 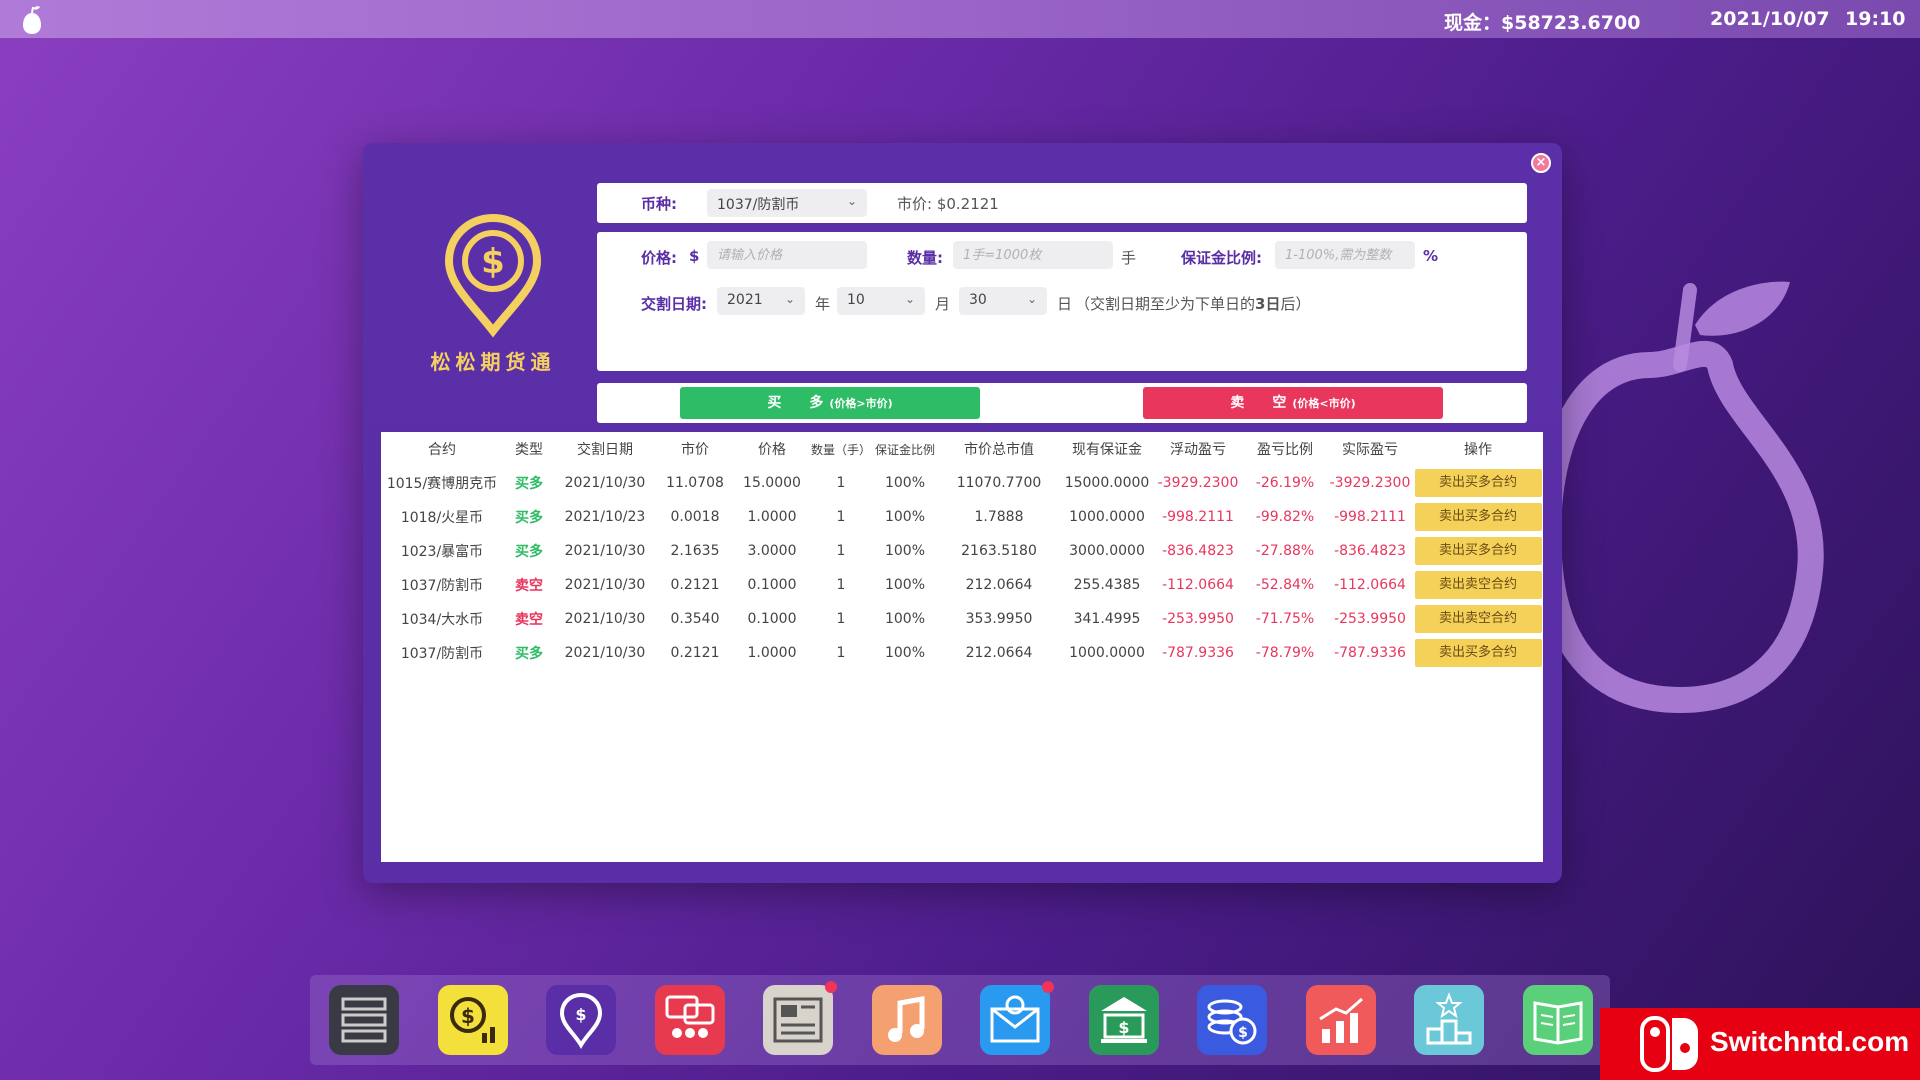 I want to click on watermark-text: Switchntd.com, so click(x=1810, y=1041).